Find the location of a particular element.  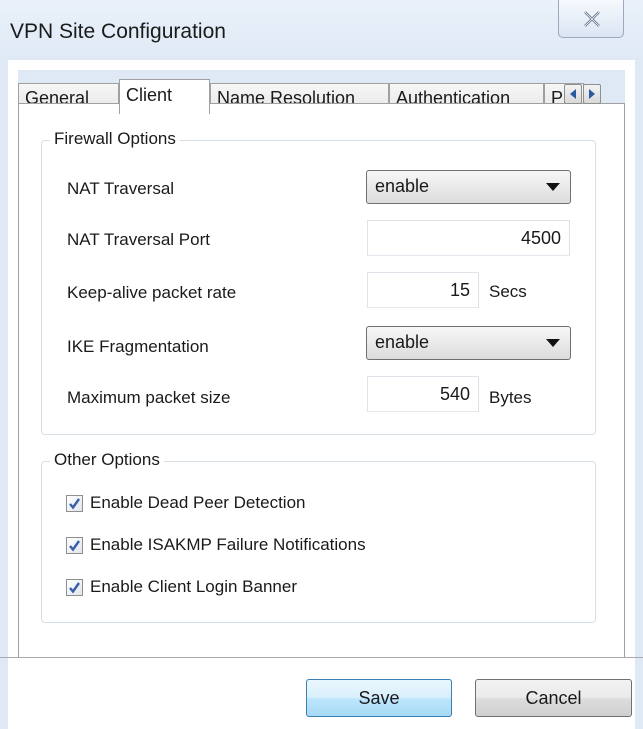

client-login-banner-label: Enable Client Login Banner is located at coordinates (193, 586).